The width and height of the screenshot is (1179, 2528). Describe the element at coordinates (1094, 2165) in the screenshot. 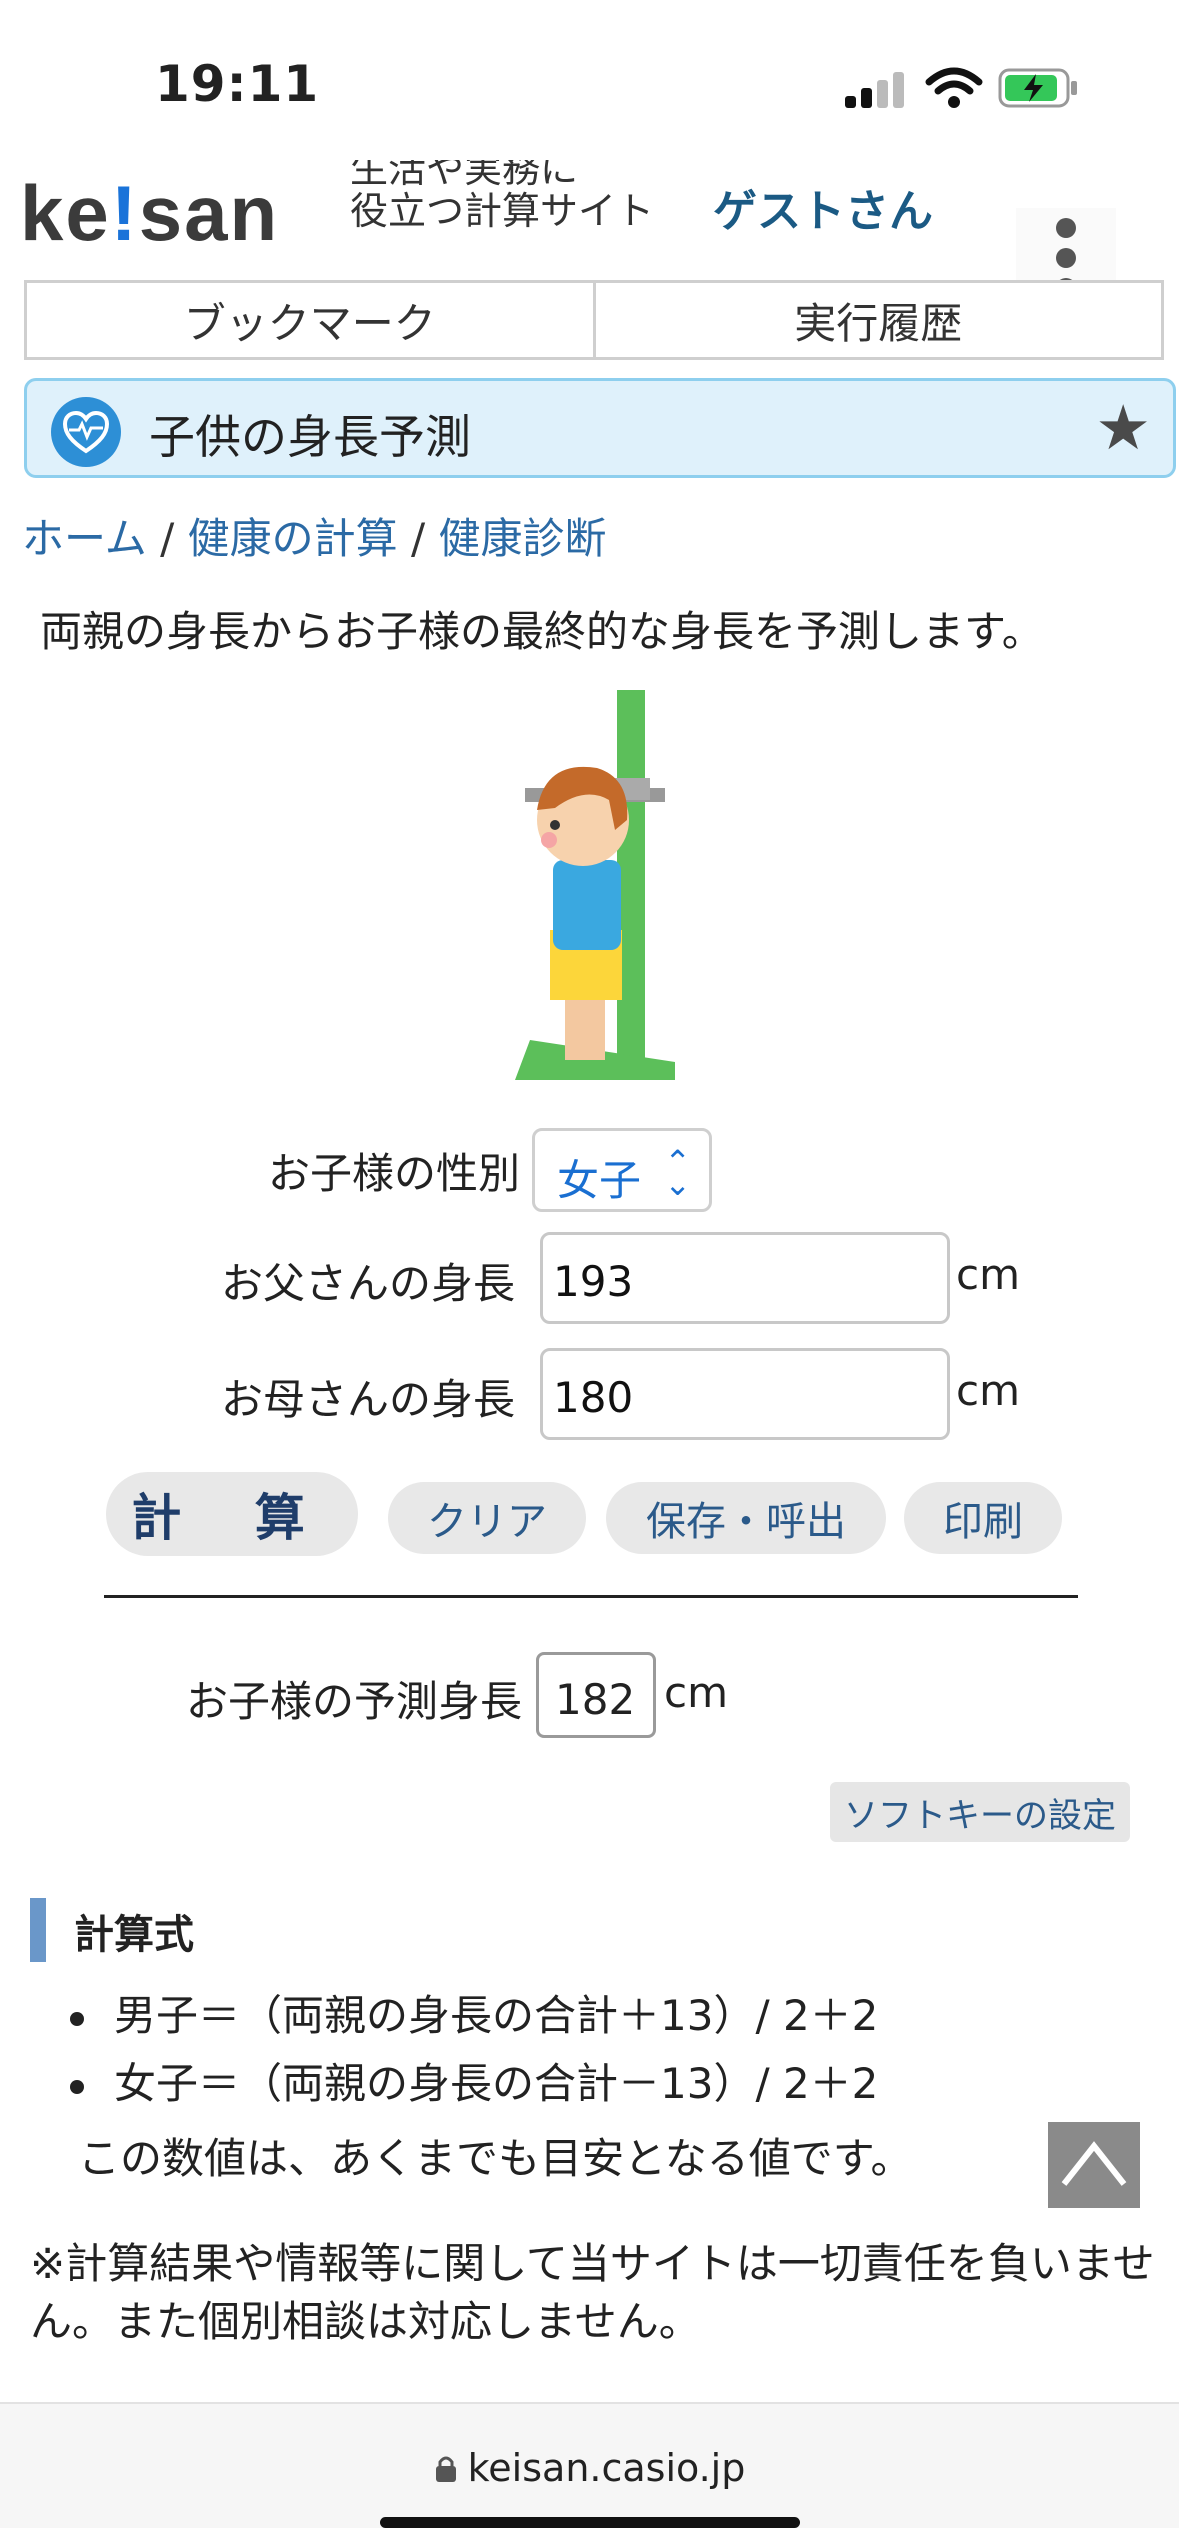

I see `back-to-top-icon` at that location.